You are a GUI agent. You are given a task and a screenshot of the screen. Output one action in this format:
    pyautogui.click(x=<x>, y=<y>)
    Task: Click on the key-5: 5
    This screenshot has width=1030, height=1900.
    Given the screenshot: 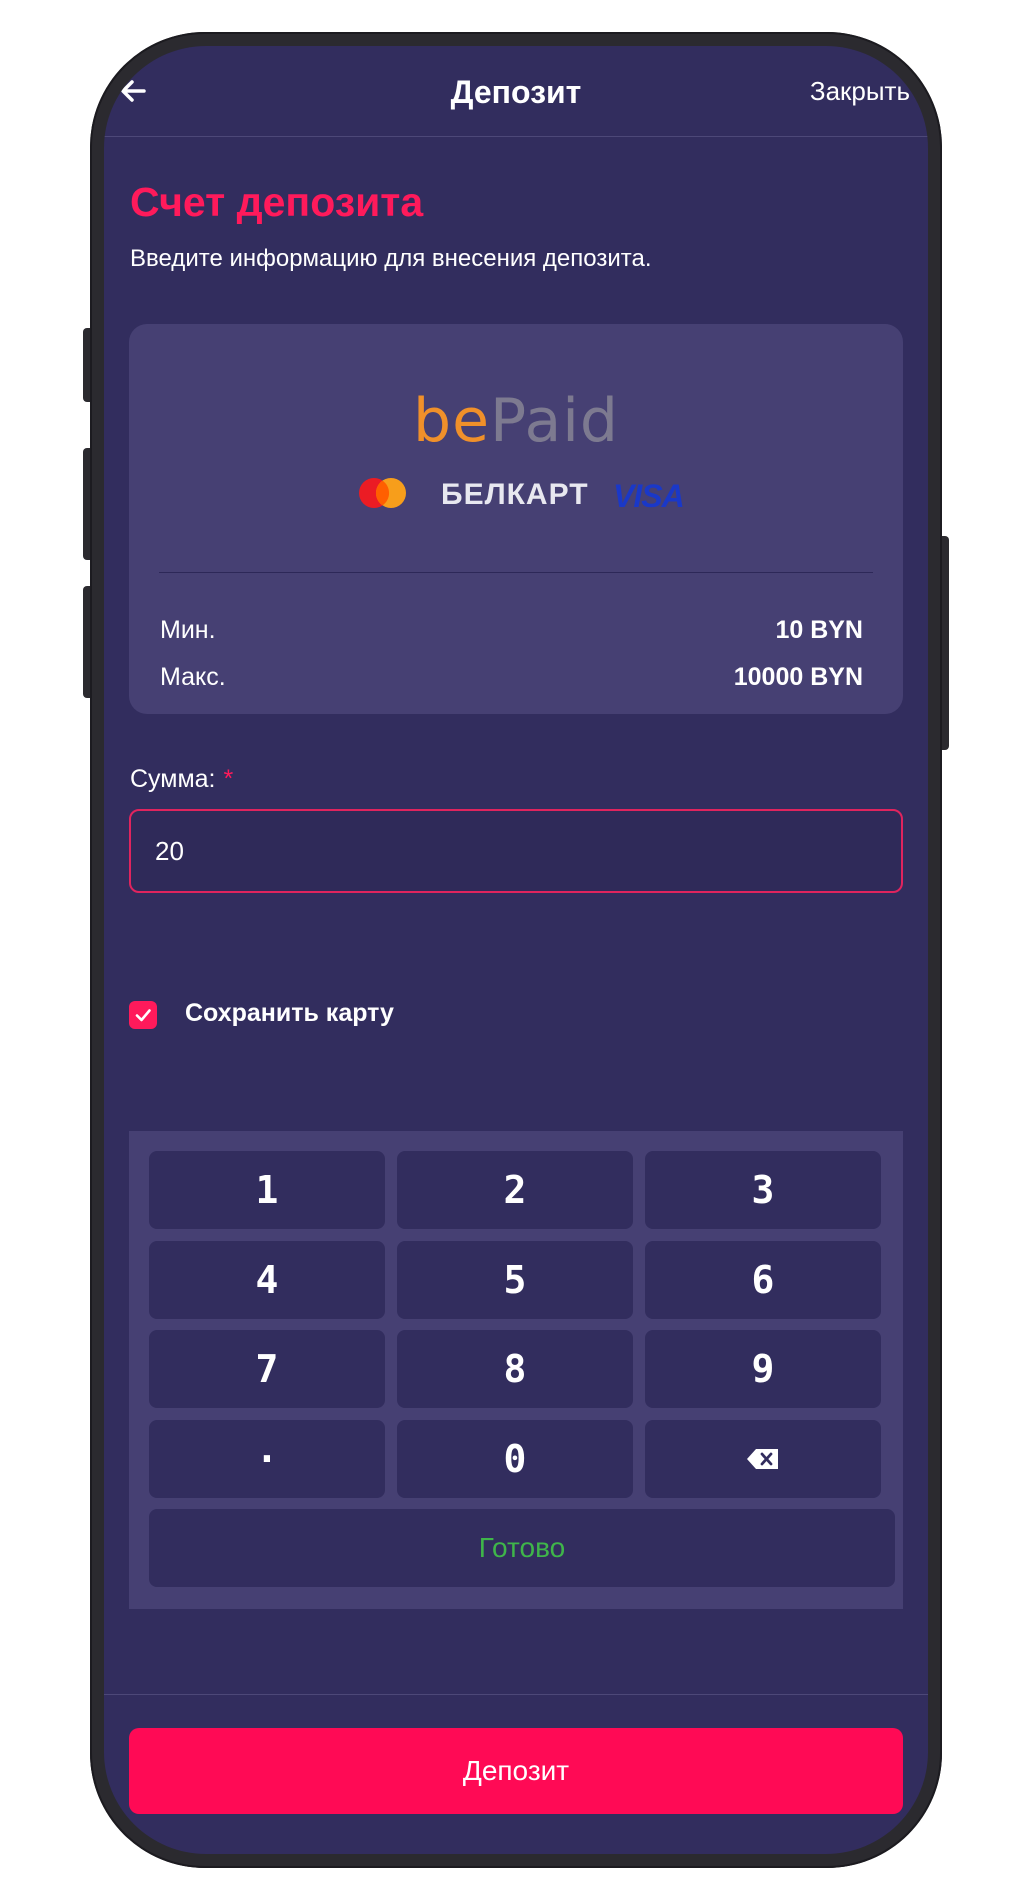 What is the action you would take?
    pyautogui.click(x=515, y=1280)
    